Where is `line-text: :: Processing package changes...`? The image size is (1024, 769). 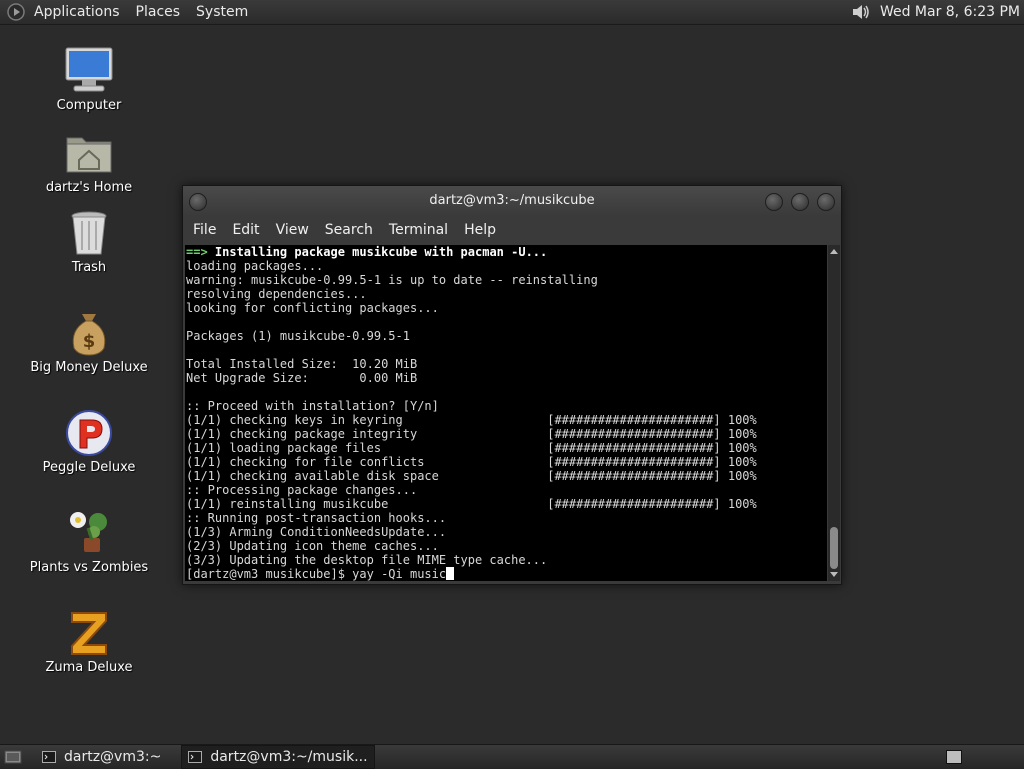
line-text: :: Processing package changes... is located at coordinates (302, 490).